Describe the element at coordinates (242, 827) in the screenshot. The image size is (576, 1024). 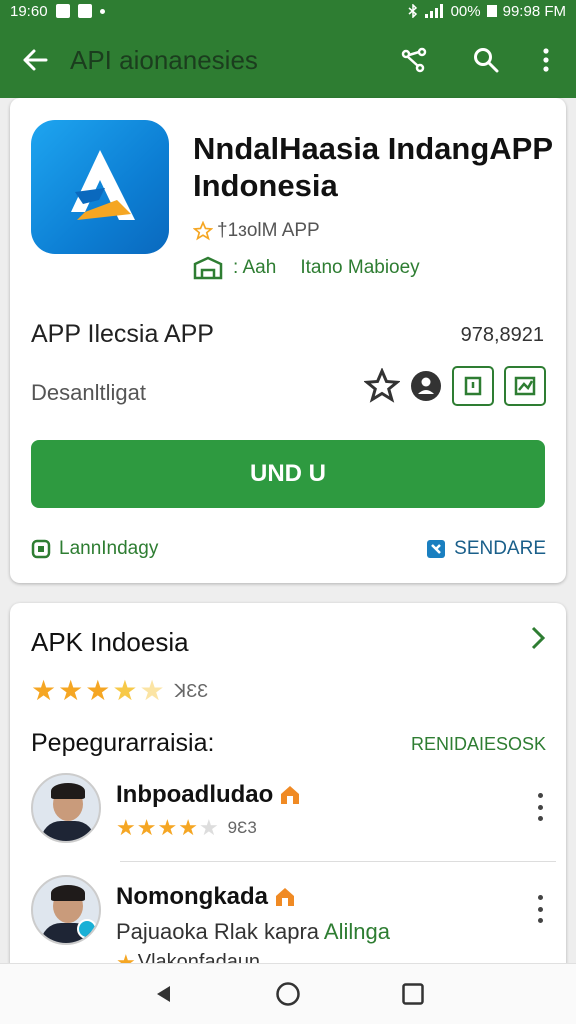
I see `review-rating-count: 9Ɛ3` at that location.